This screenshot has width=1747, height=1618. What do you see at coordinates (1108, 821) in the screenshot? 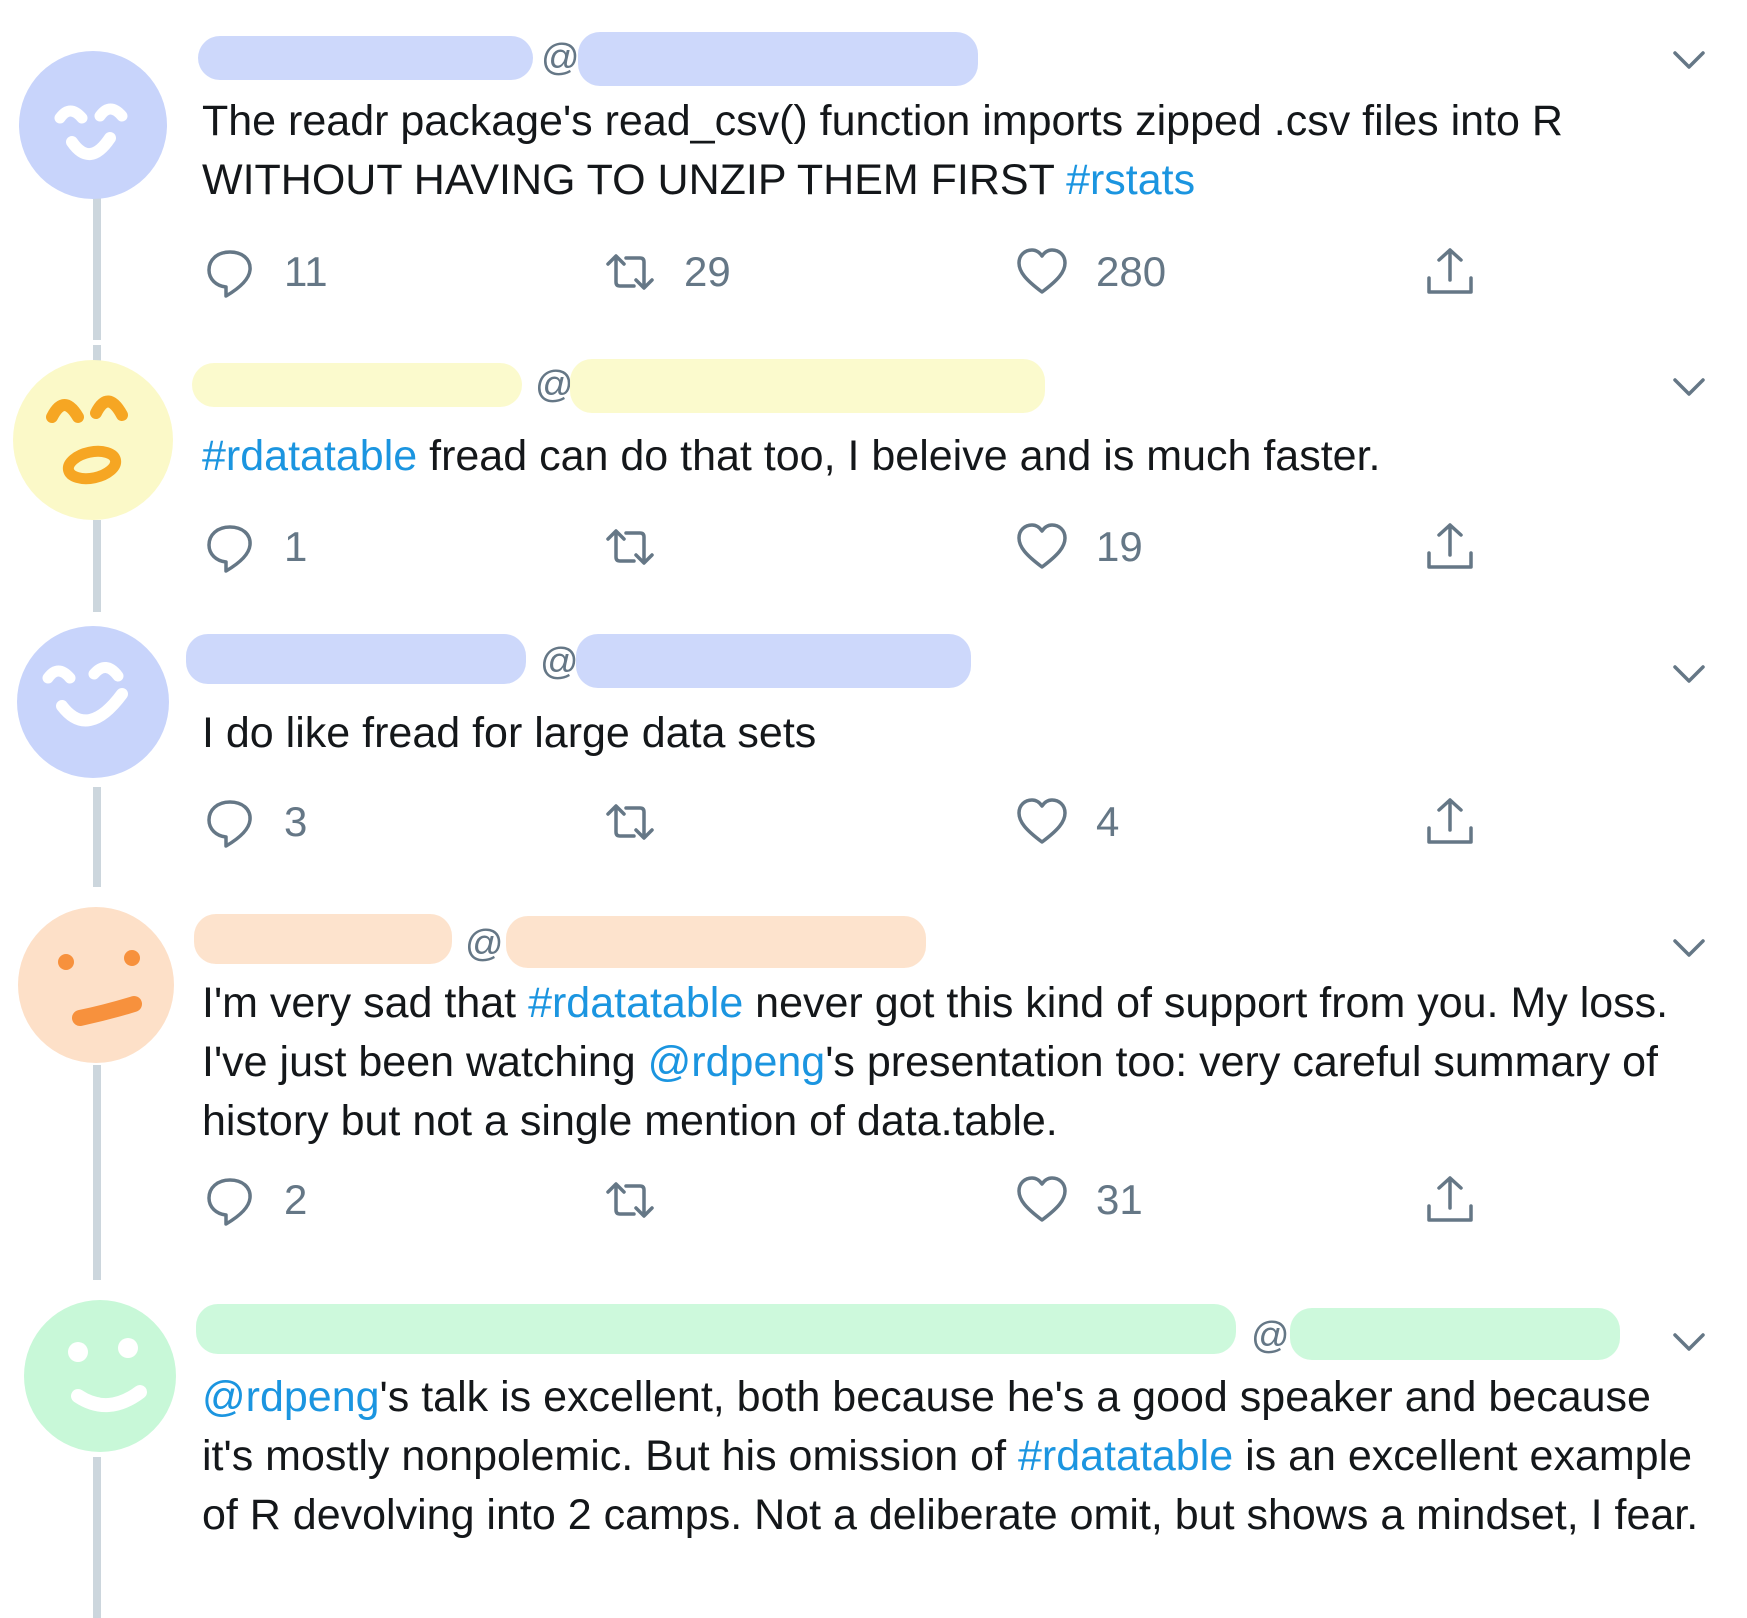
I see `like-count: 4` at bounding box center [1108, 821].